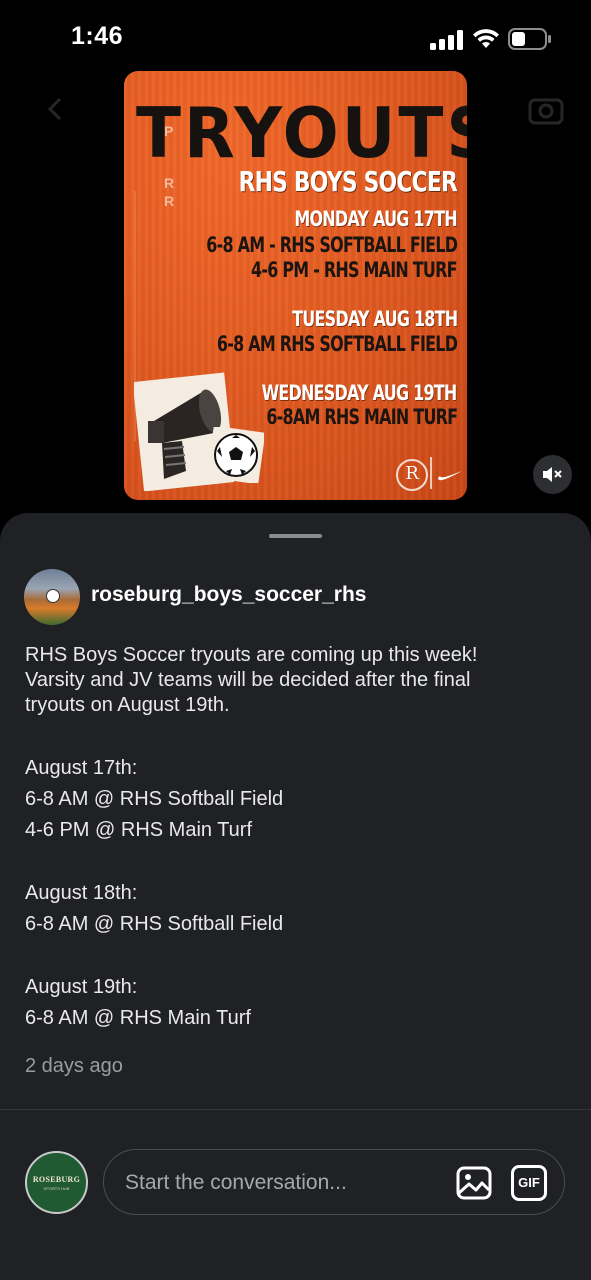  What do you see at coordinates (138, 1018) in the screenshot?
I see `schedule-line: 6-8 AM @ RHS Main Turf` at bounding box center [138, 1018].